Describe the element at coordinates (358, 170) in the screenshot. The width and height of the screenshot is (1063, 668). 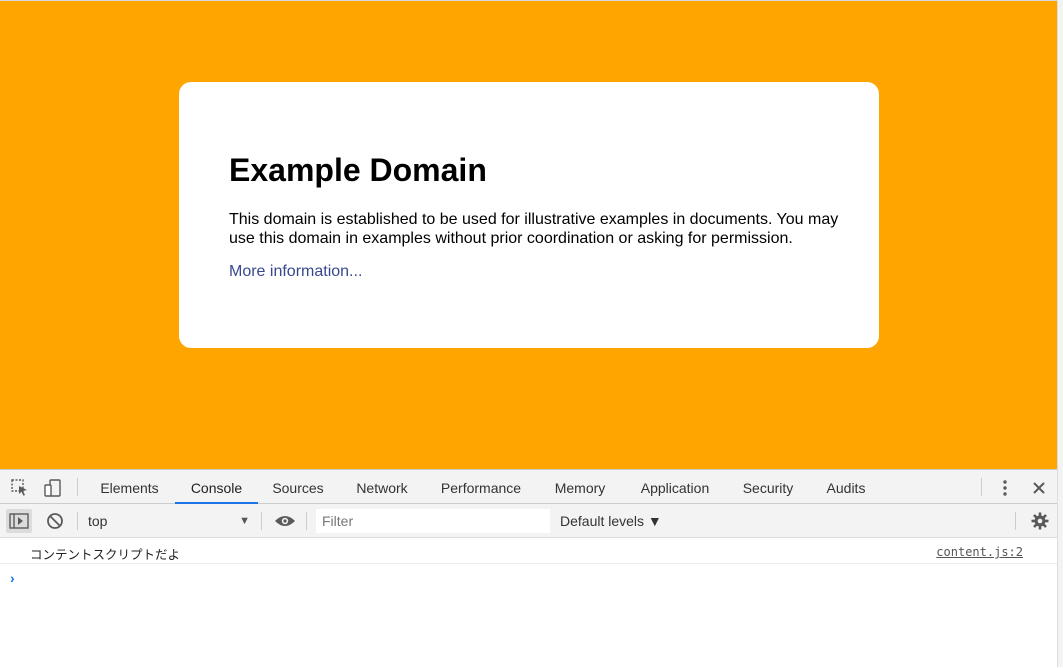
I see `page-heading: Example Domain` at that location.